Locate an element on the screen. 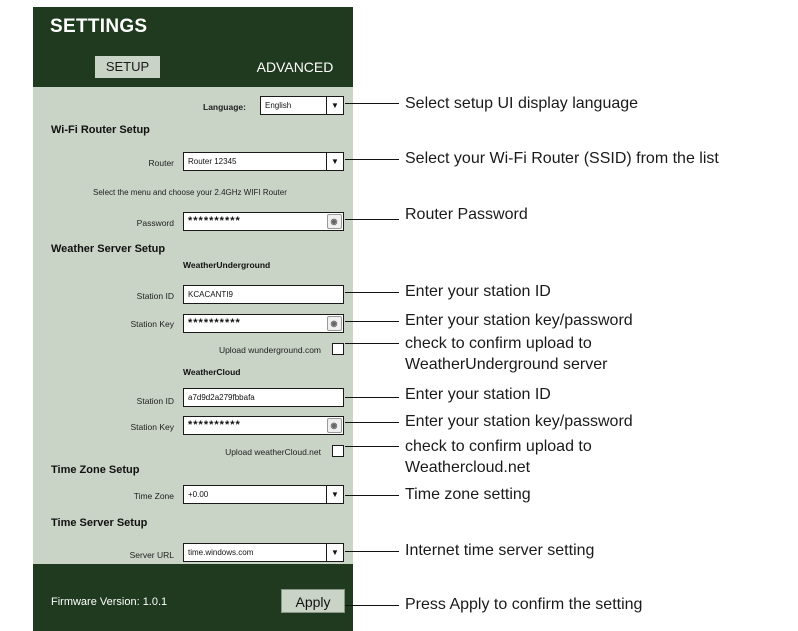 The width and height of the screenshot is (798, 631). router-label: Router is located at coordinates (161, 163).